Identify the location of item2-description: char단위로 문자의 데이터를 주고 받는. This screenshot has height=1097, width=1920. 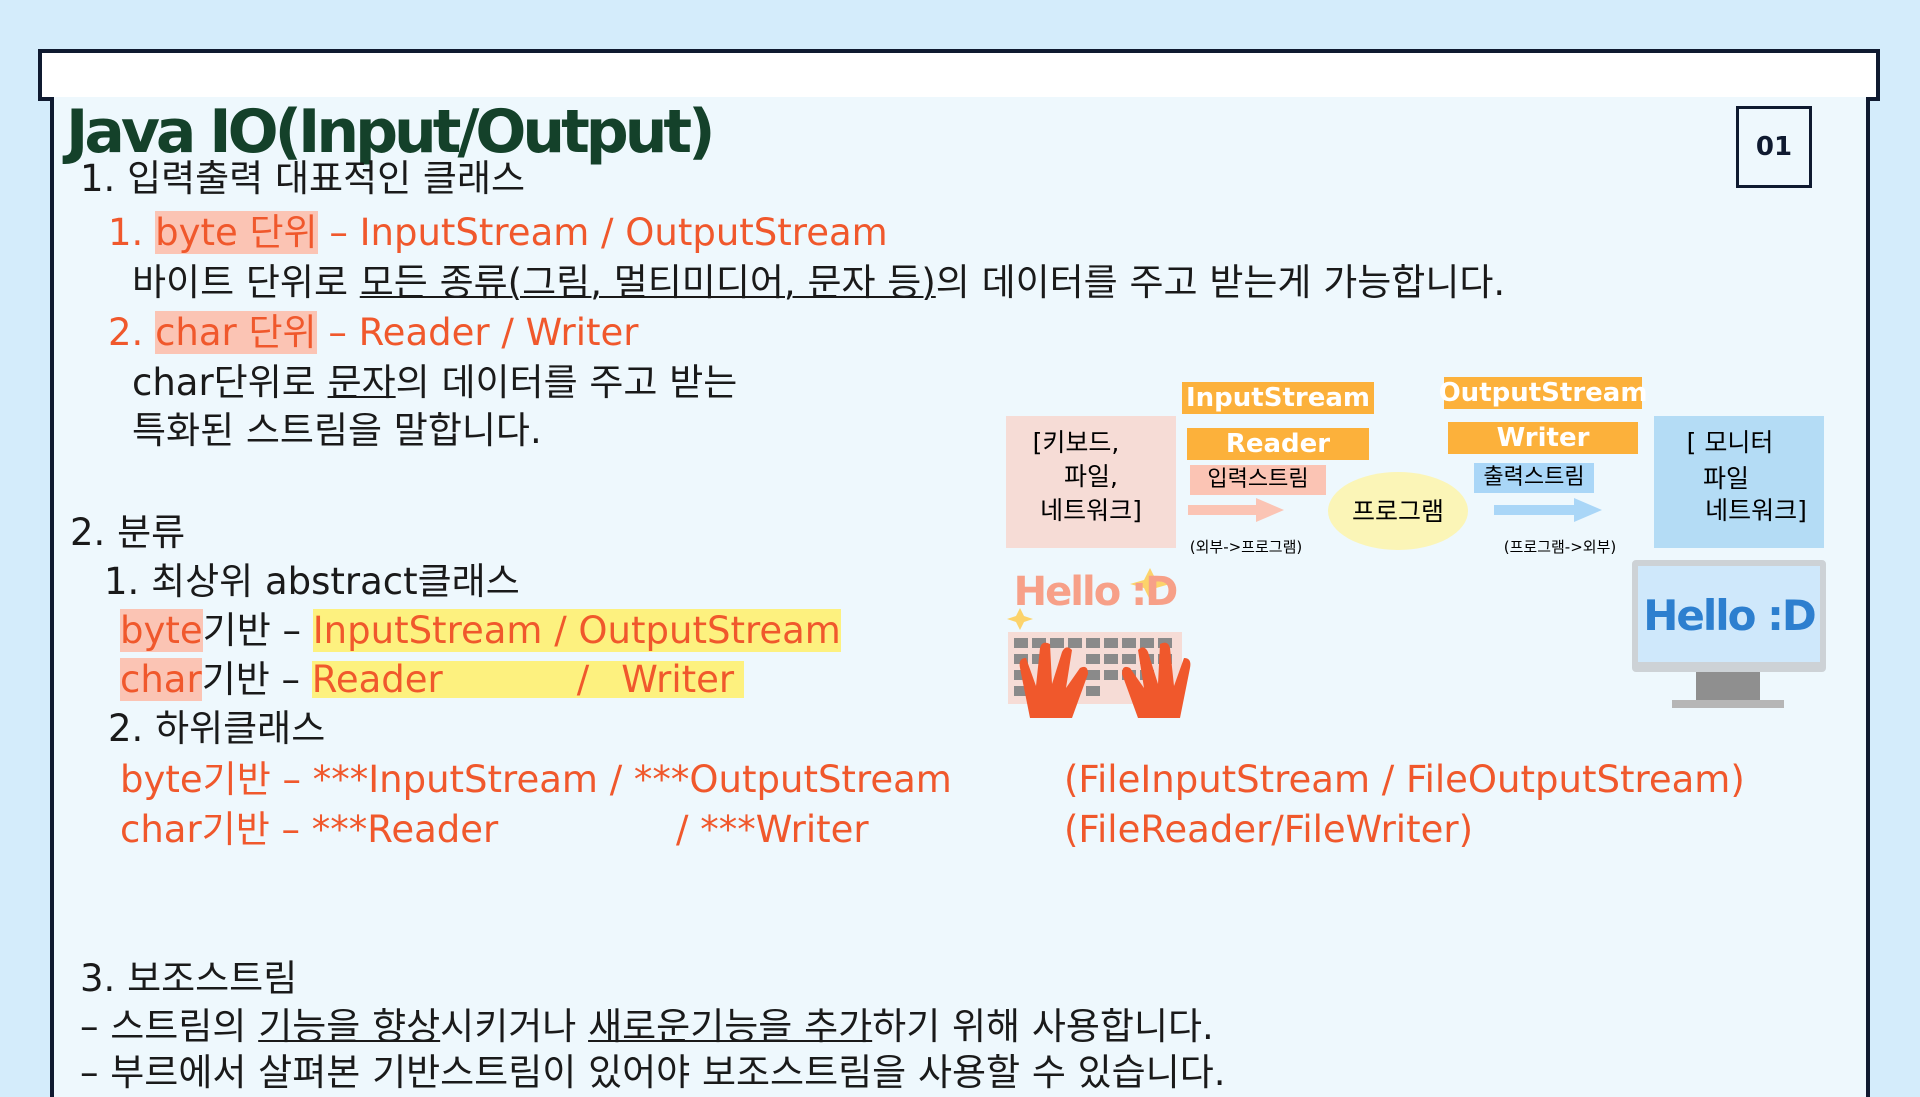
(434, 382).